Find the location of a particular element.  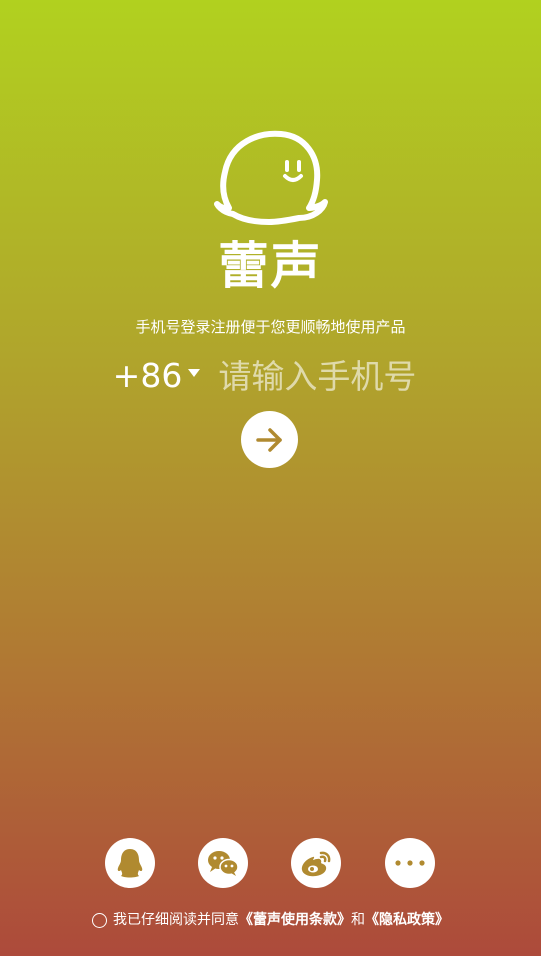

country-code-selector: +86 is located at coordinates (157, 376).